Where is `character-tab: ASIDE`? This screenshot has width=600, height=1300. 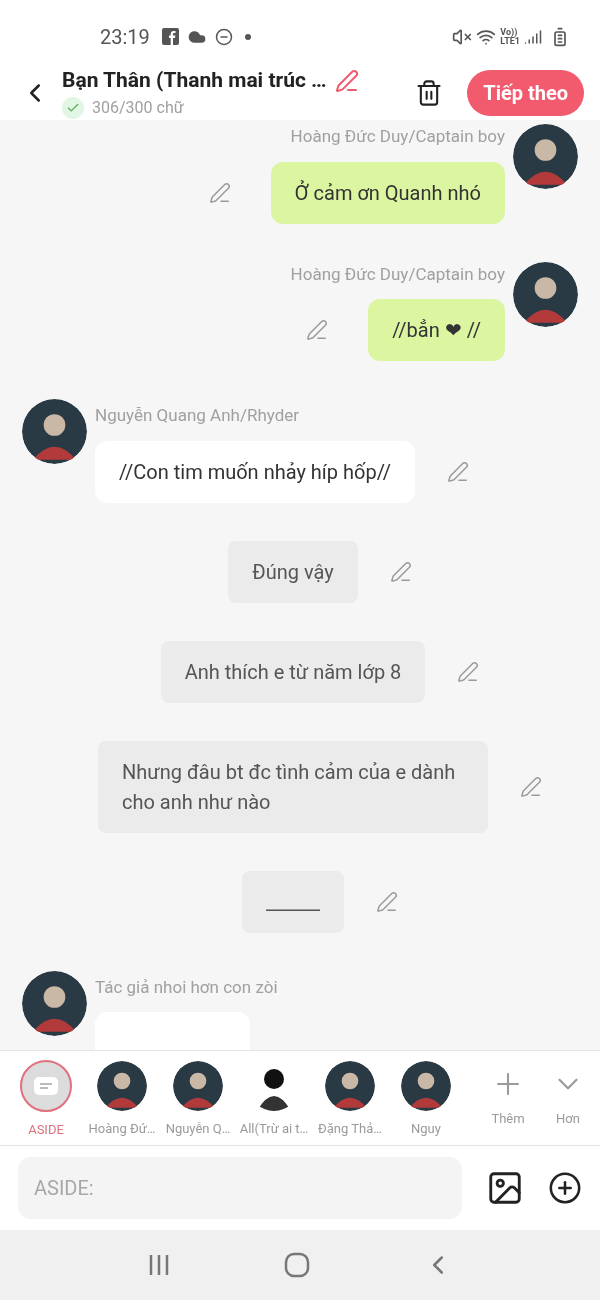
character-tab: ASIDE is located at coordinates (46, 1100).